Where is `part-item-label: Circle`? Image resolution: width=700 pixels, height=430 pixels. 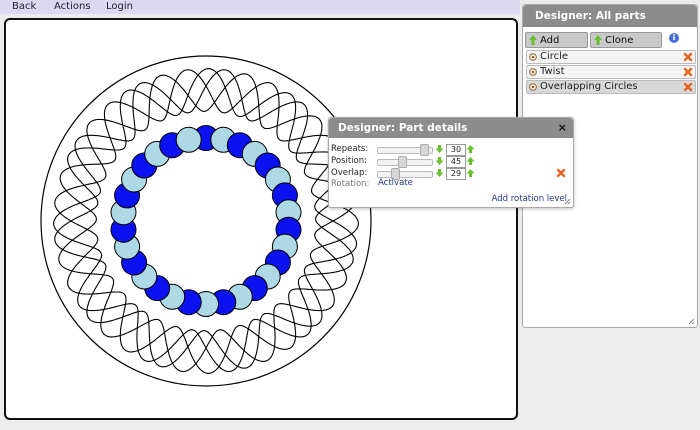 part-item-label: Circle is located at coordinates (554, 56).